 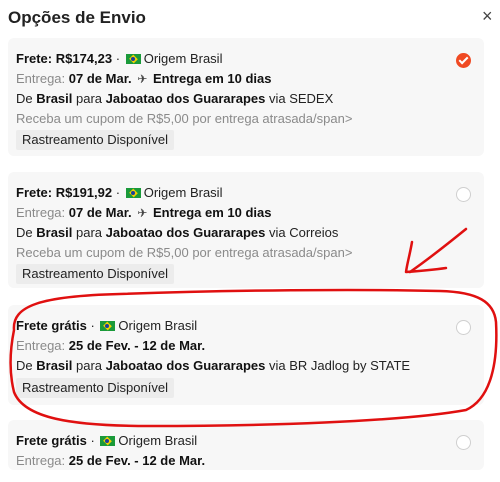 What do you see at coordinates (463, 60) in the screenshot?
I see `radio-checked-icon` at bounding box center [463, 60].